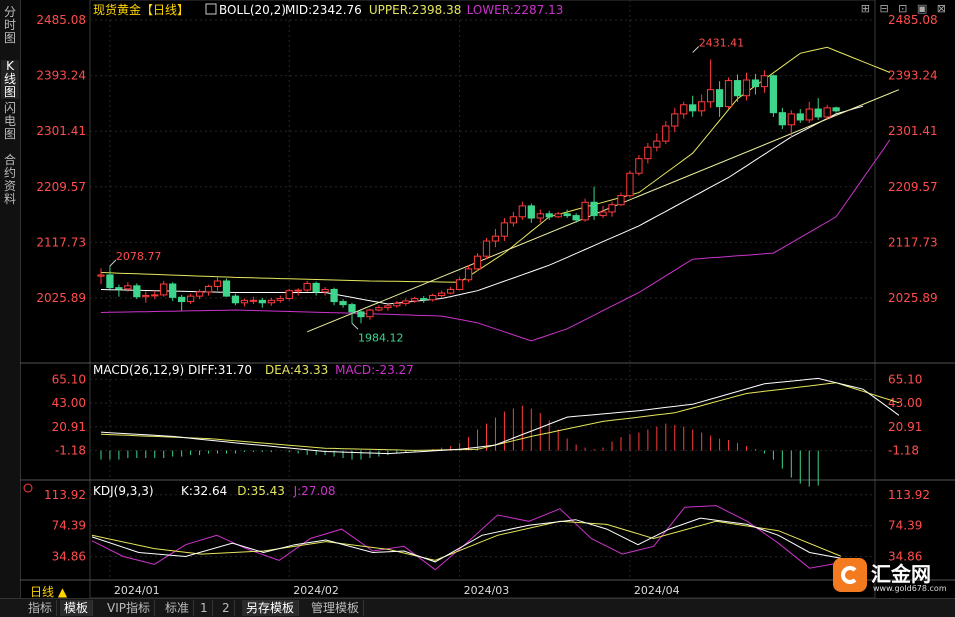  Describe the element at coordinates (69, 427) in the screenshot. I see `macd-ytick-left-2: 20.91` at that location.